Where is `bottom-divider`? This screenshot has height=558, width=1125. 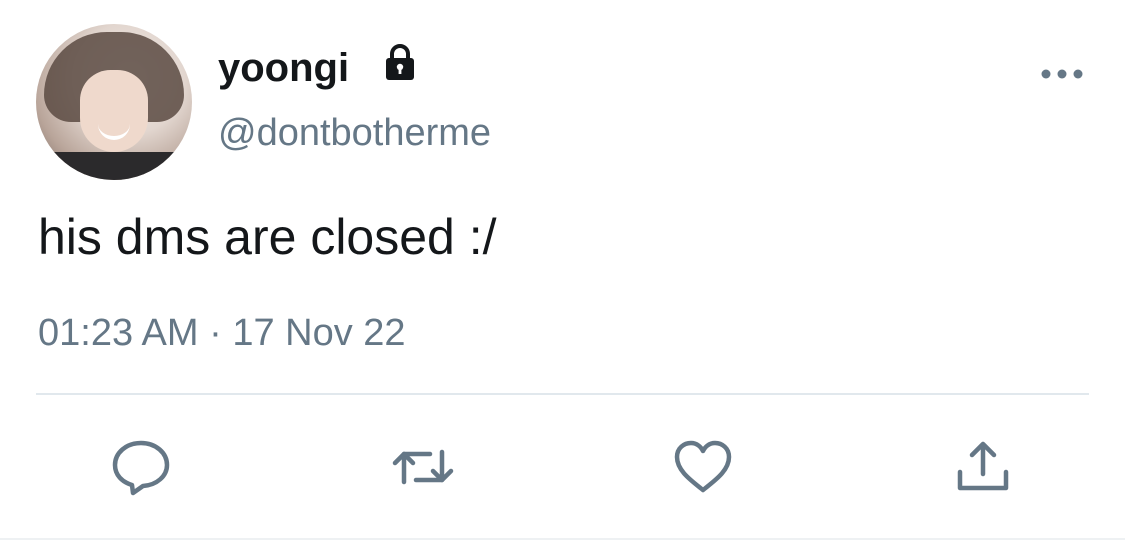
bottom-divider is located at coordinates (562, 539).